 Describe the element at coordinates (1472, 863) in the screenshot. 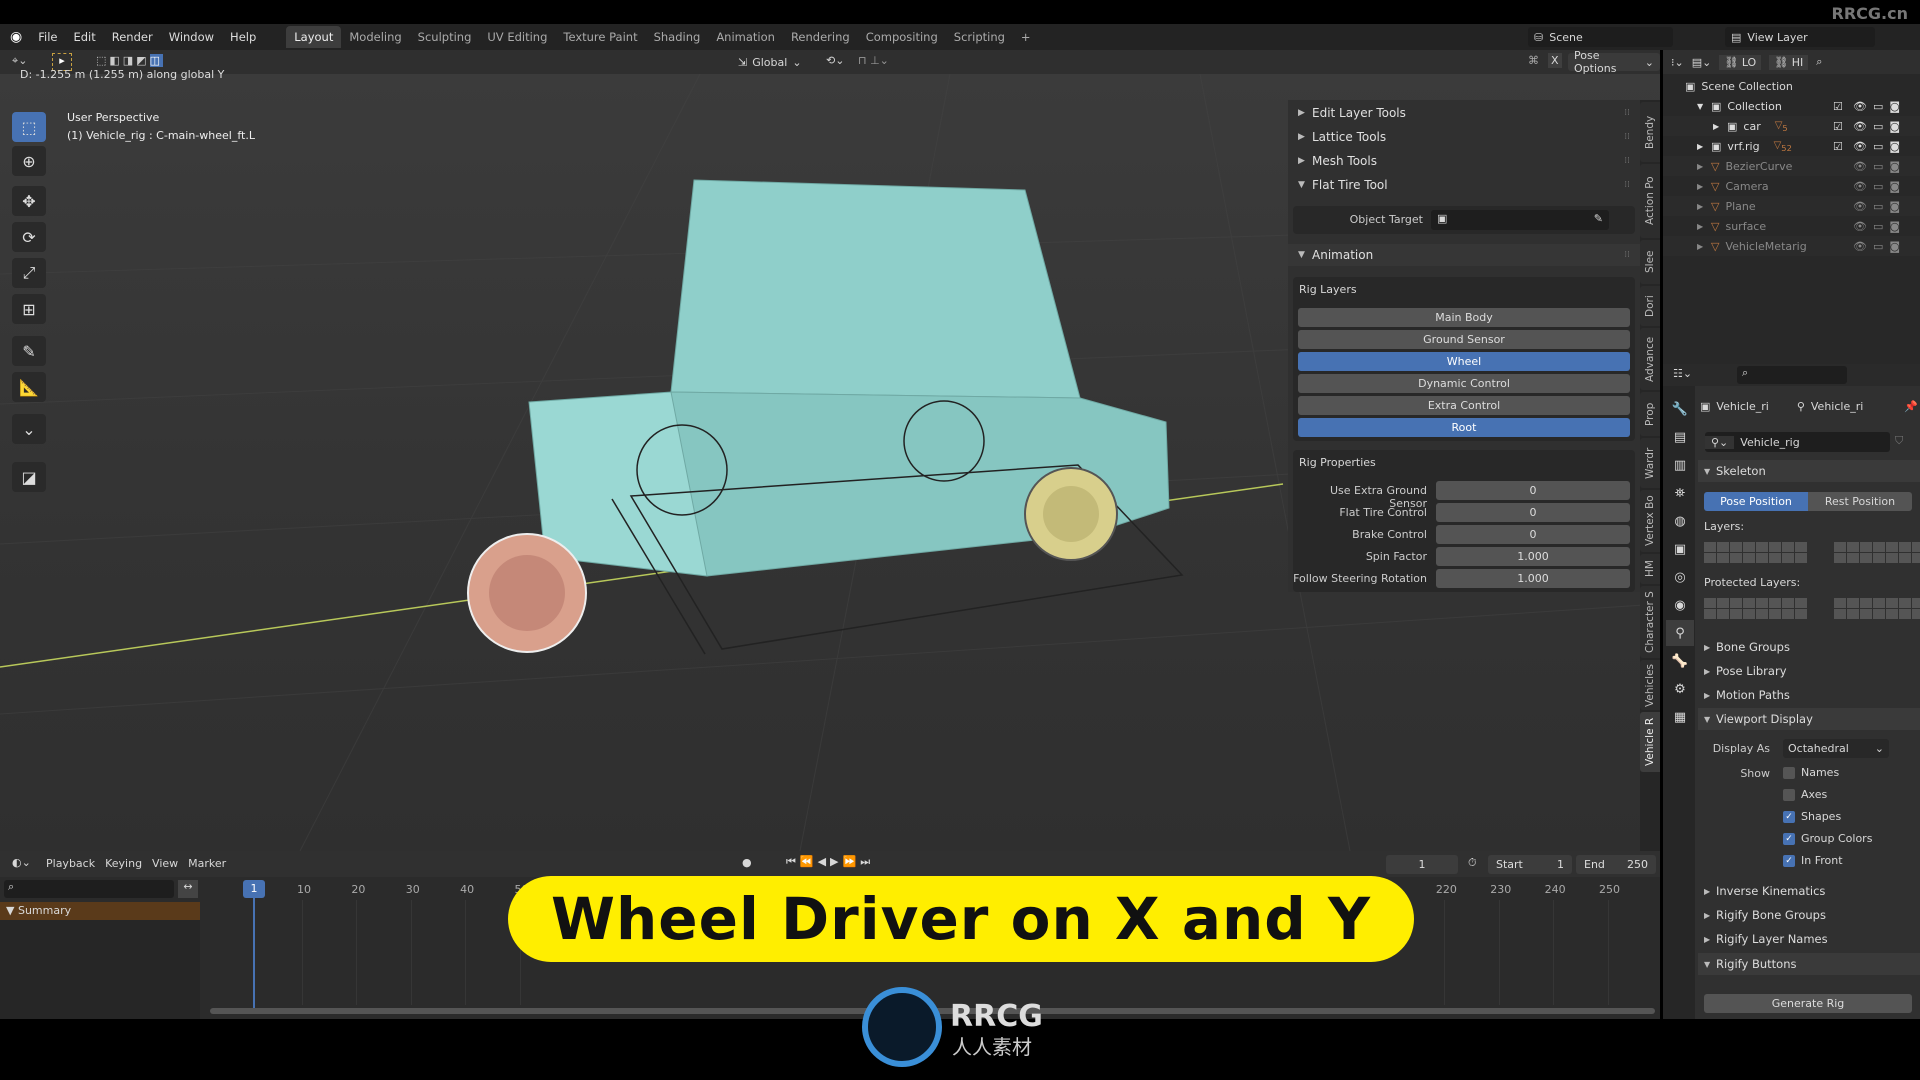

I see `stopwatch-icon: ⏱` at that location.